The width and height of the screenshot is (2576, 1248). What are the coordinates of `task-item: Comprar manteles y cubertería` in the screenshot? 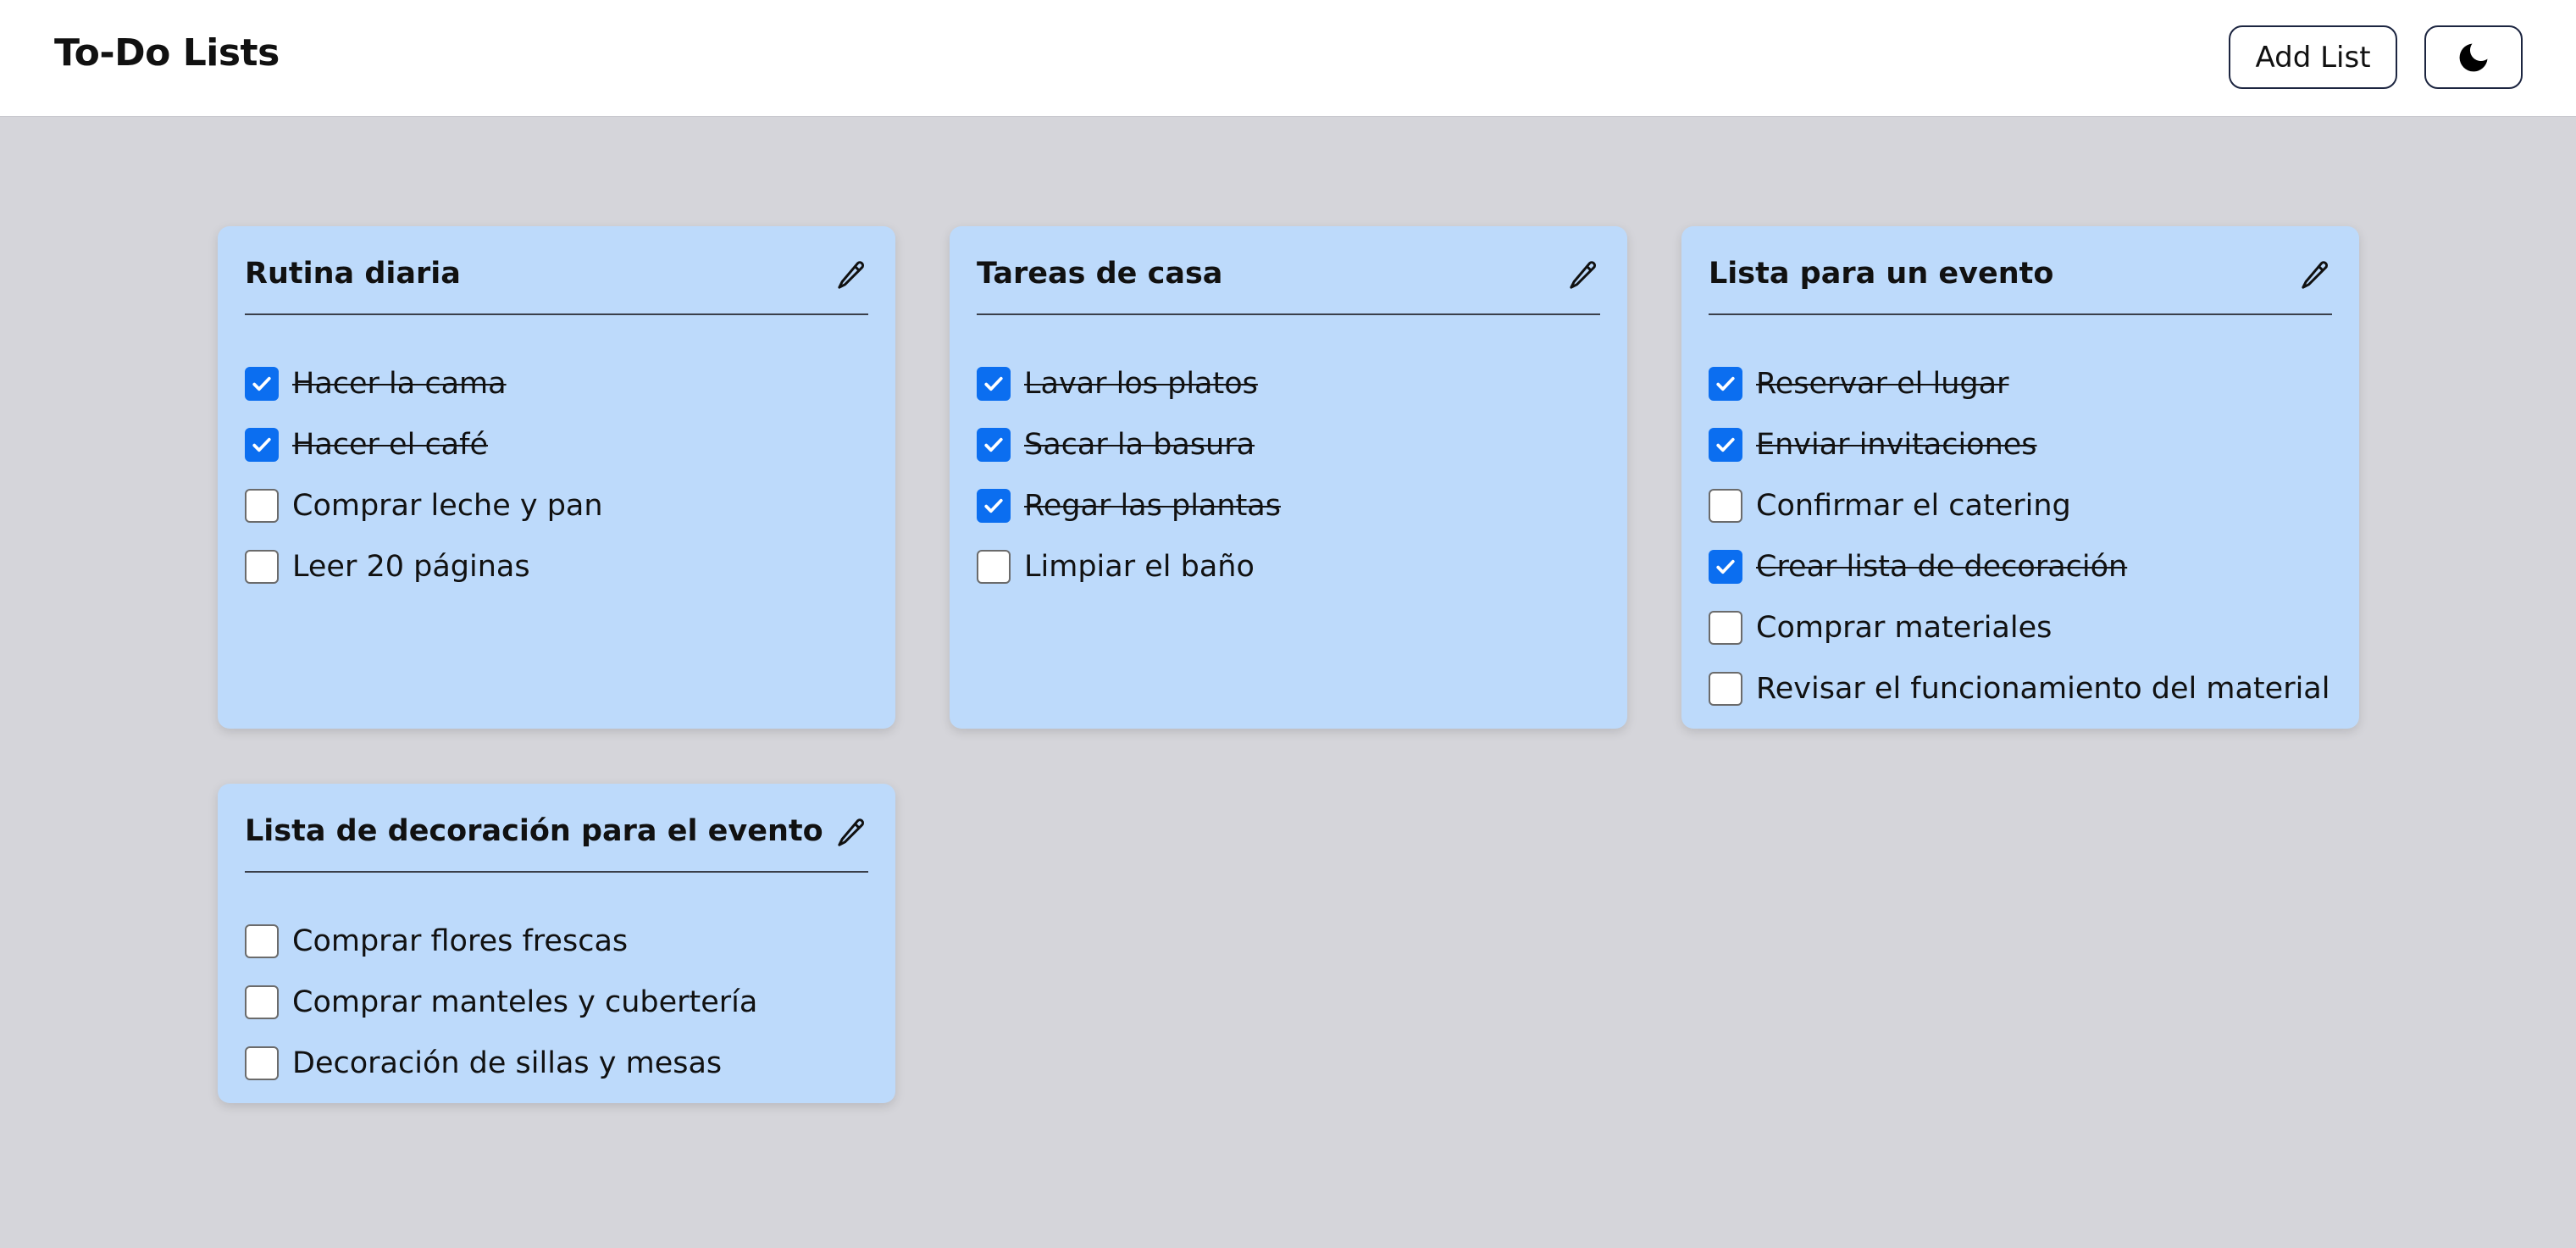 It's located at (561, 1002).